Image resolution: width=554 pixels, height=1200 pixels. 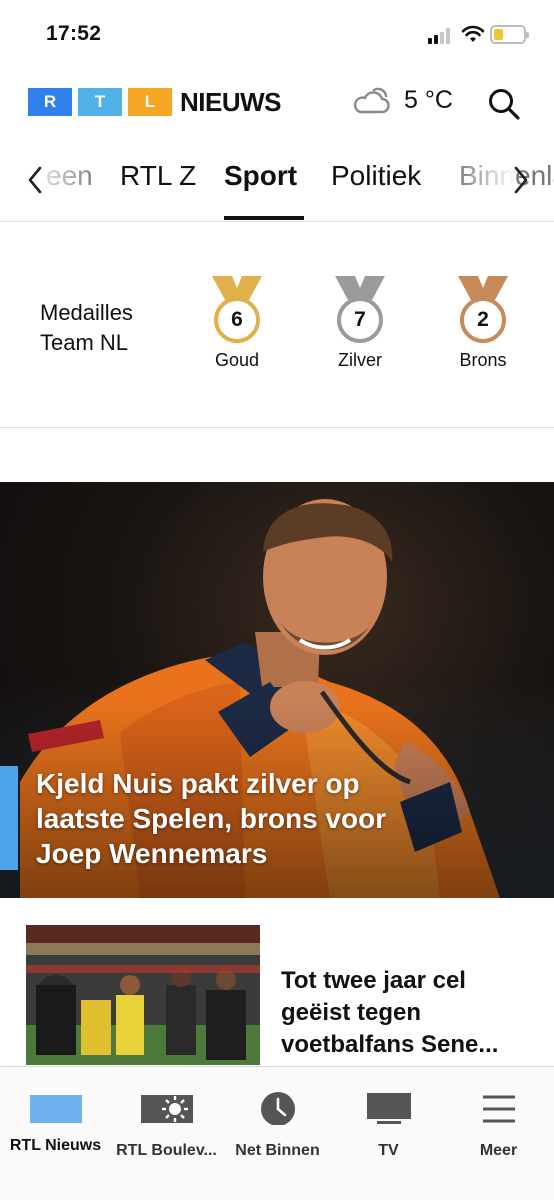 What do you see at coordinates (428, 99) in the screenshot?
I see `temperature: 5 °C` at bounding box center [428, 99].